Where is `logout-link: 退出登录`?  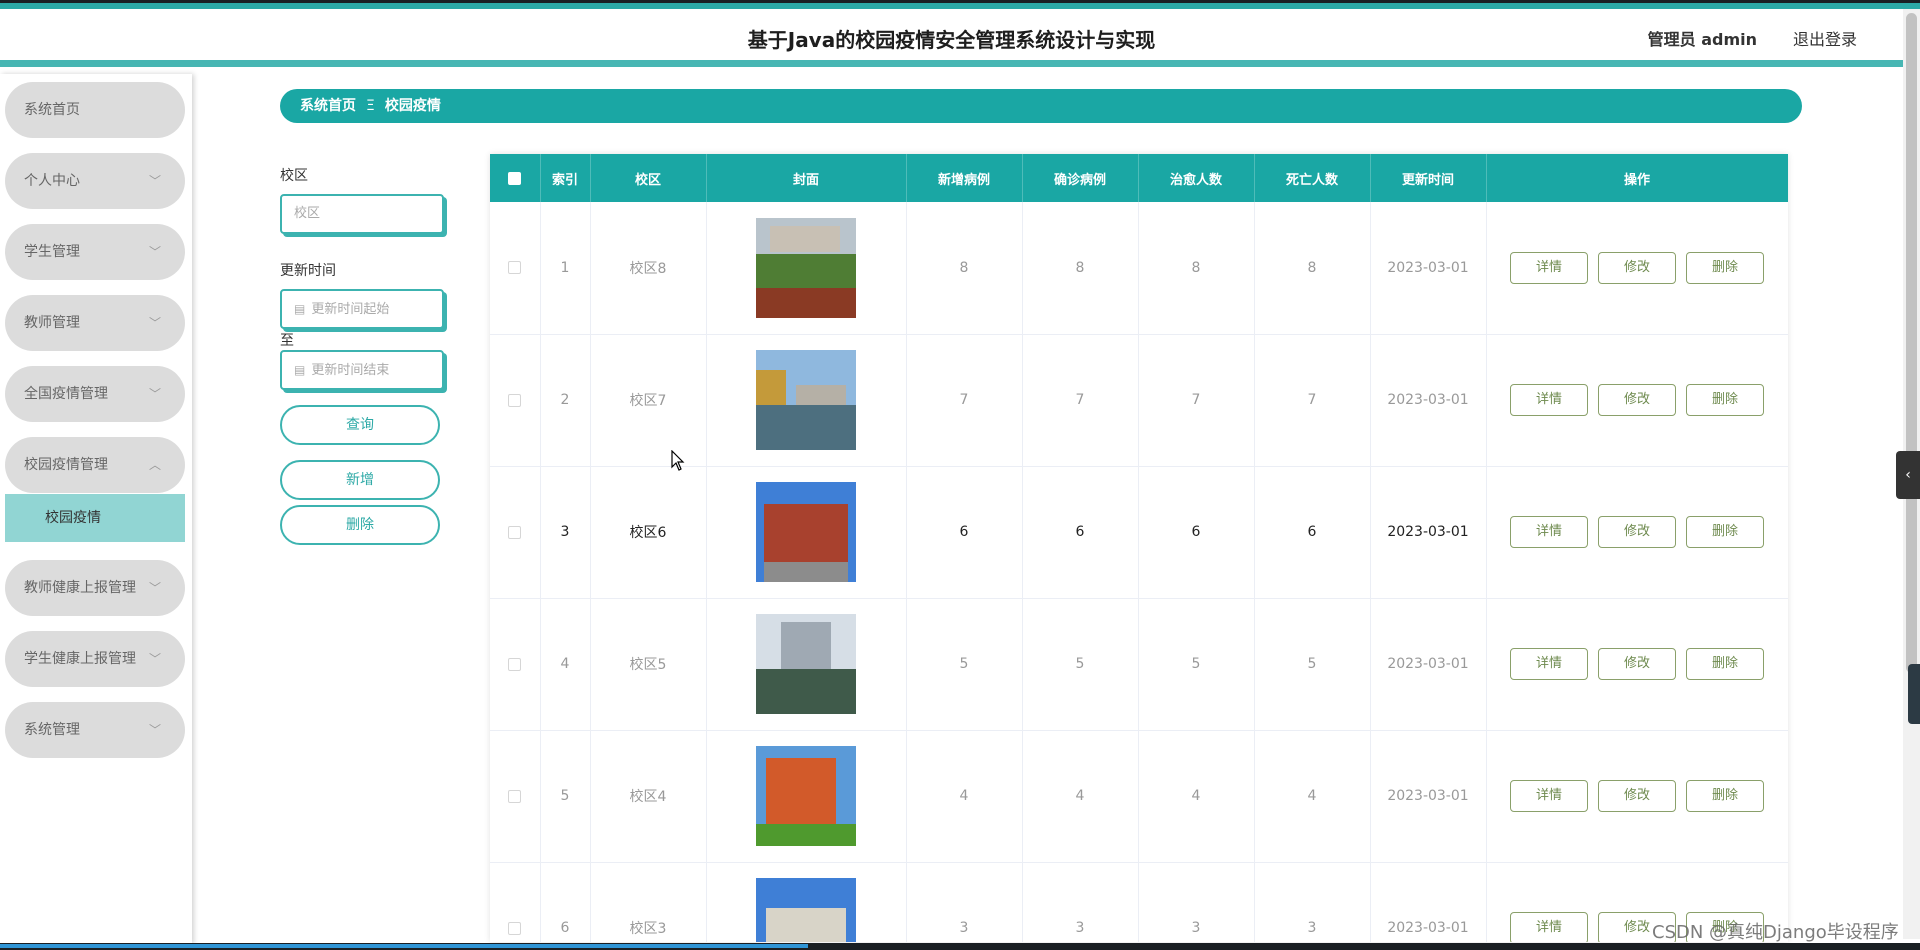
logout-link: 退出登录 is located at coordinates (1825, 38).